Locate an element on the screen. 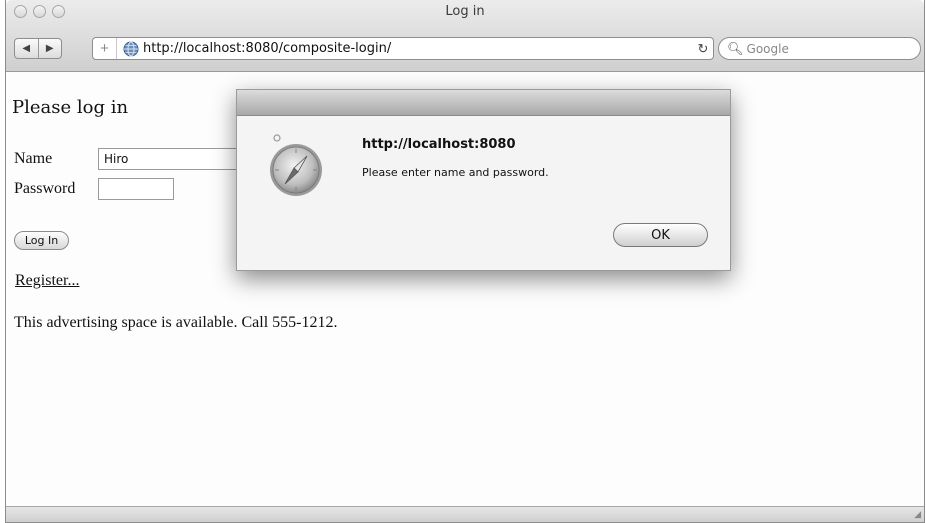 The image size is (926, 523). password-label: Password is located at coordinates (45, 188).